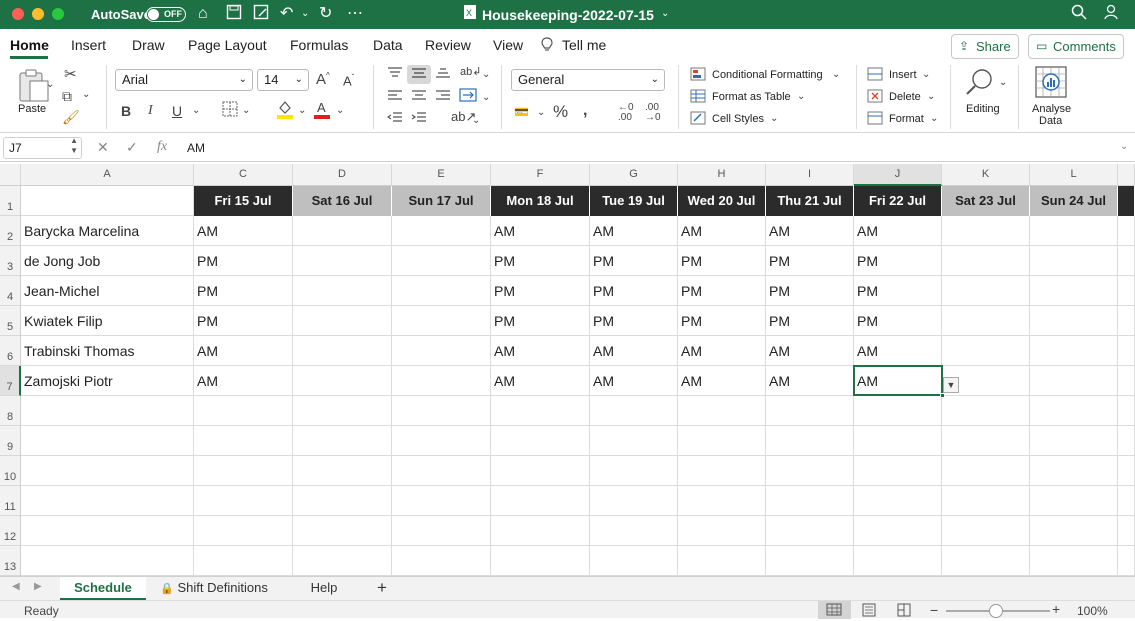 Image resolution: width=1135 pixels, height=621 pixels. Describe the element at coordinates (67, 96) in the screenshot. I see `copy-icon: ⧉` at that location.